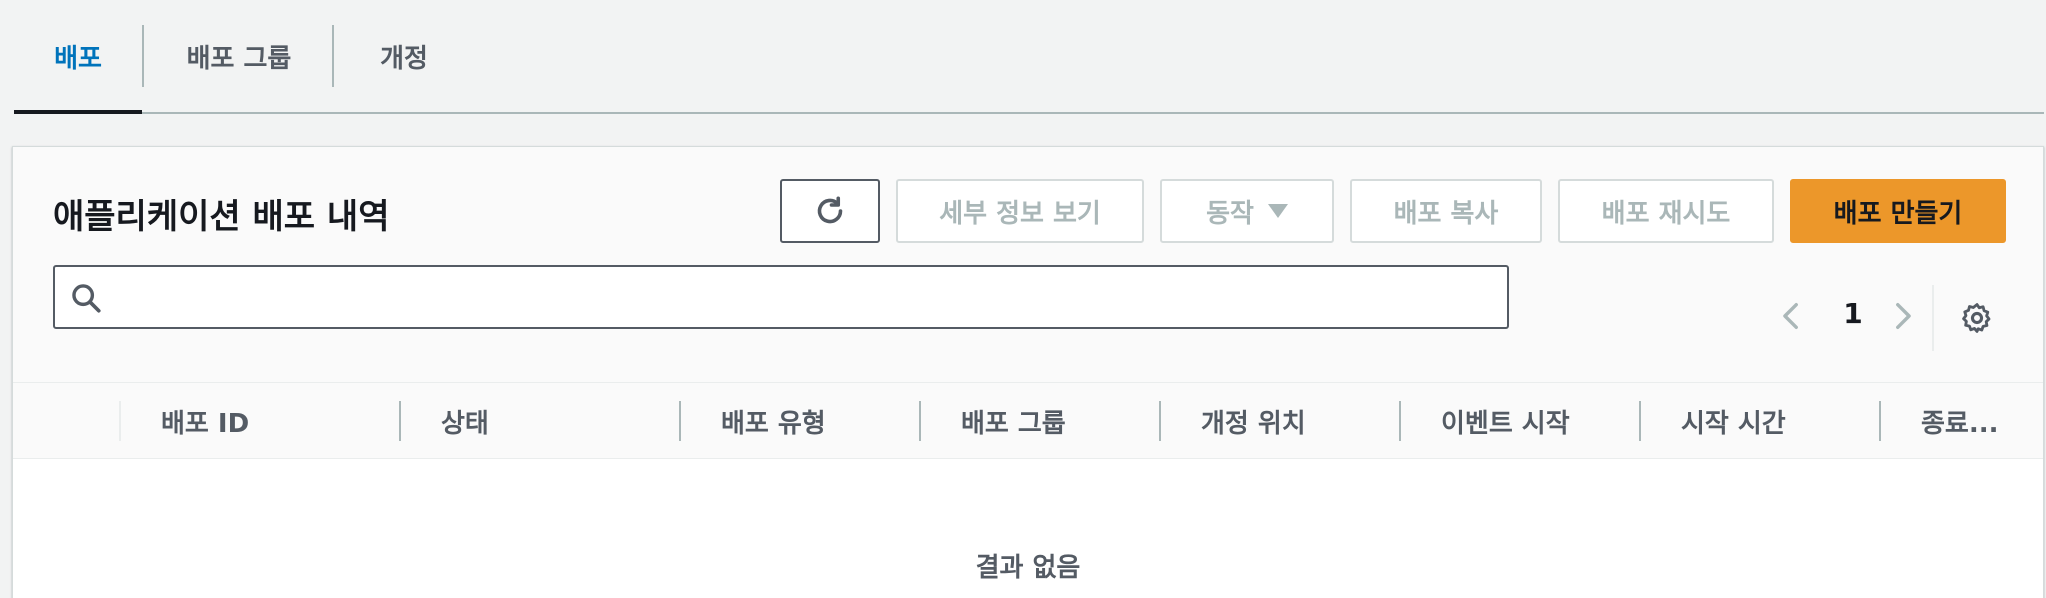 The width and height of the screenshot is (2046, 598). I want to click on tab-deployment-groups: 배포 그룹, so click(239, 56).